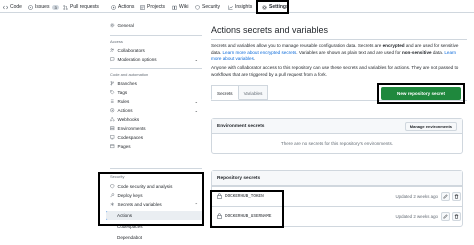 The image size is (474, 245). I want to click on tab-projects: Projects, so click(152, 7).